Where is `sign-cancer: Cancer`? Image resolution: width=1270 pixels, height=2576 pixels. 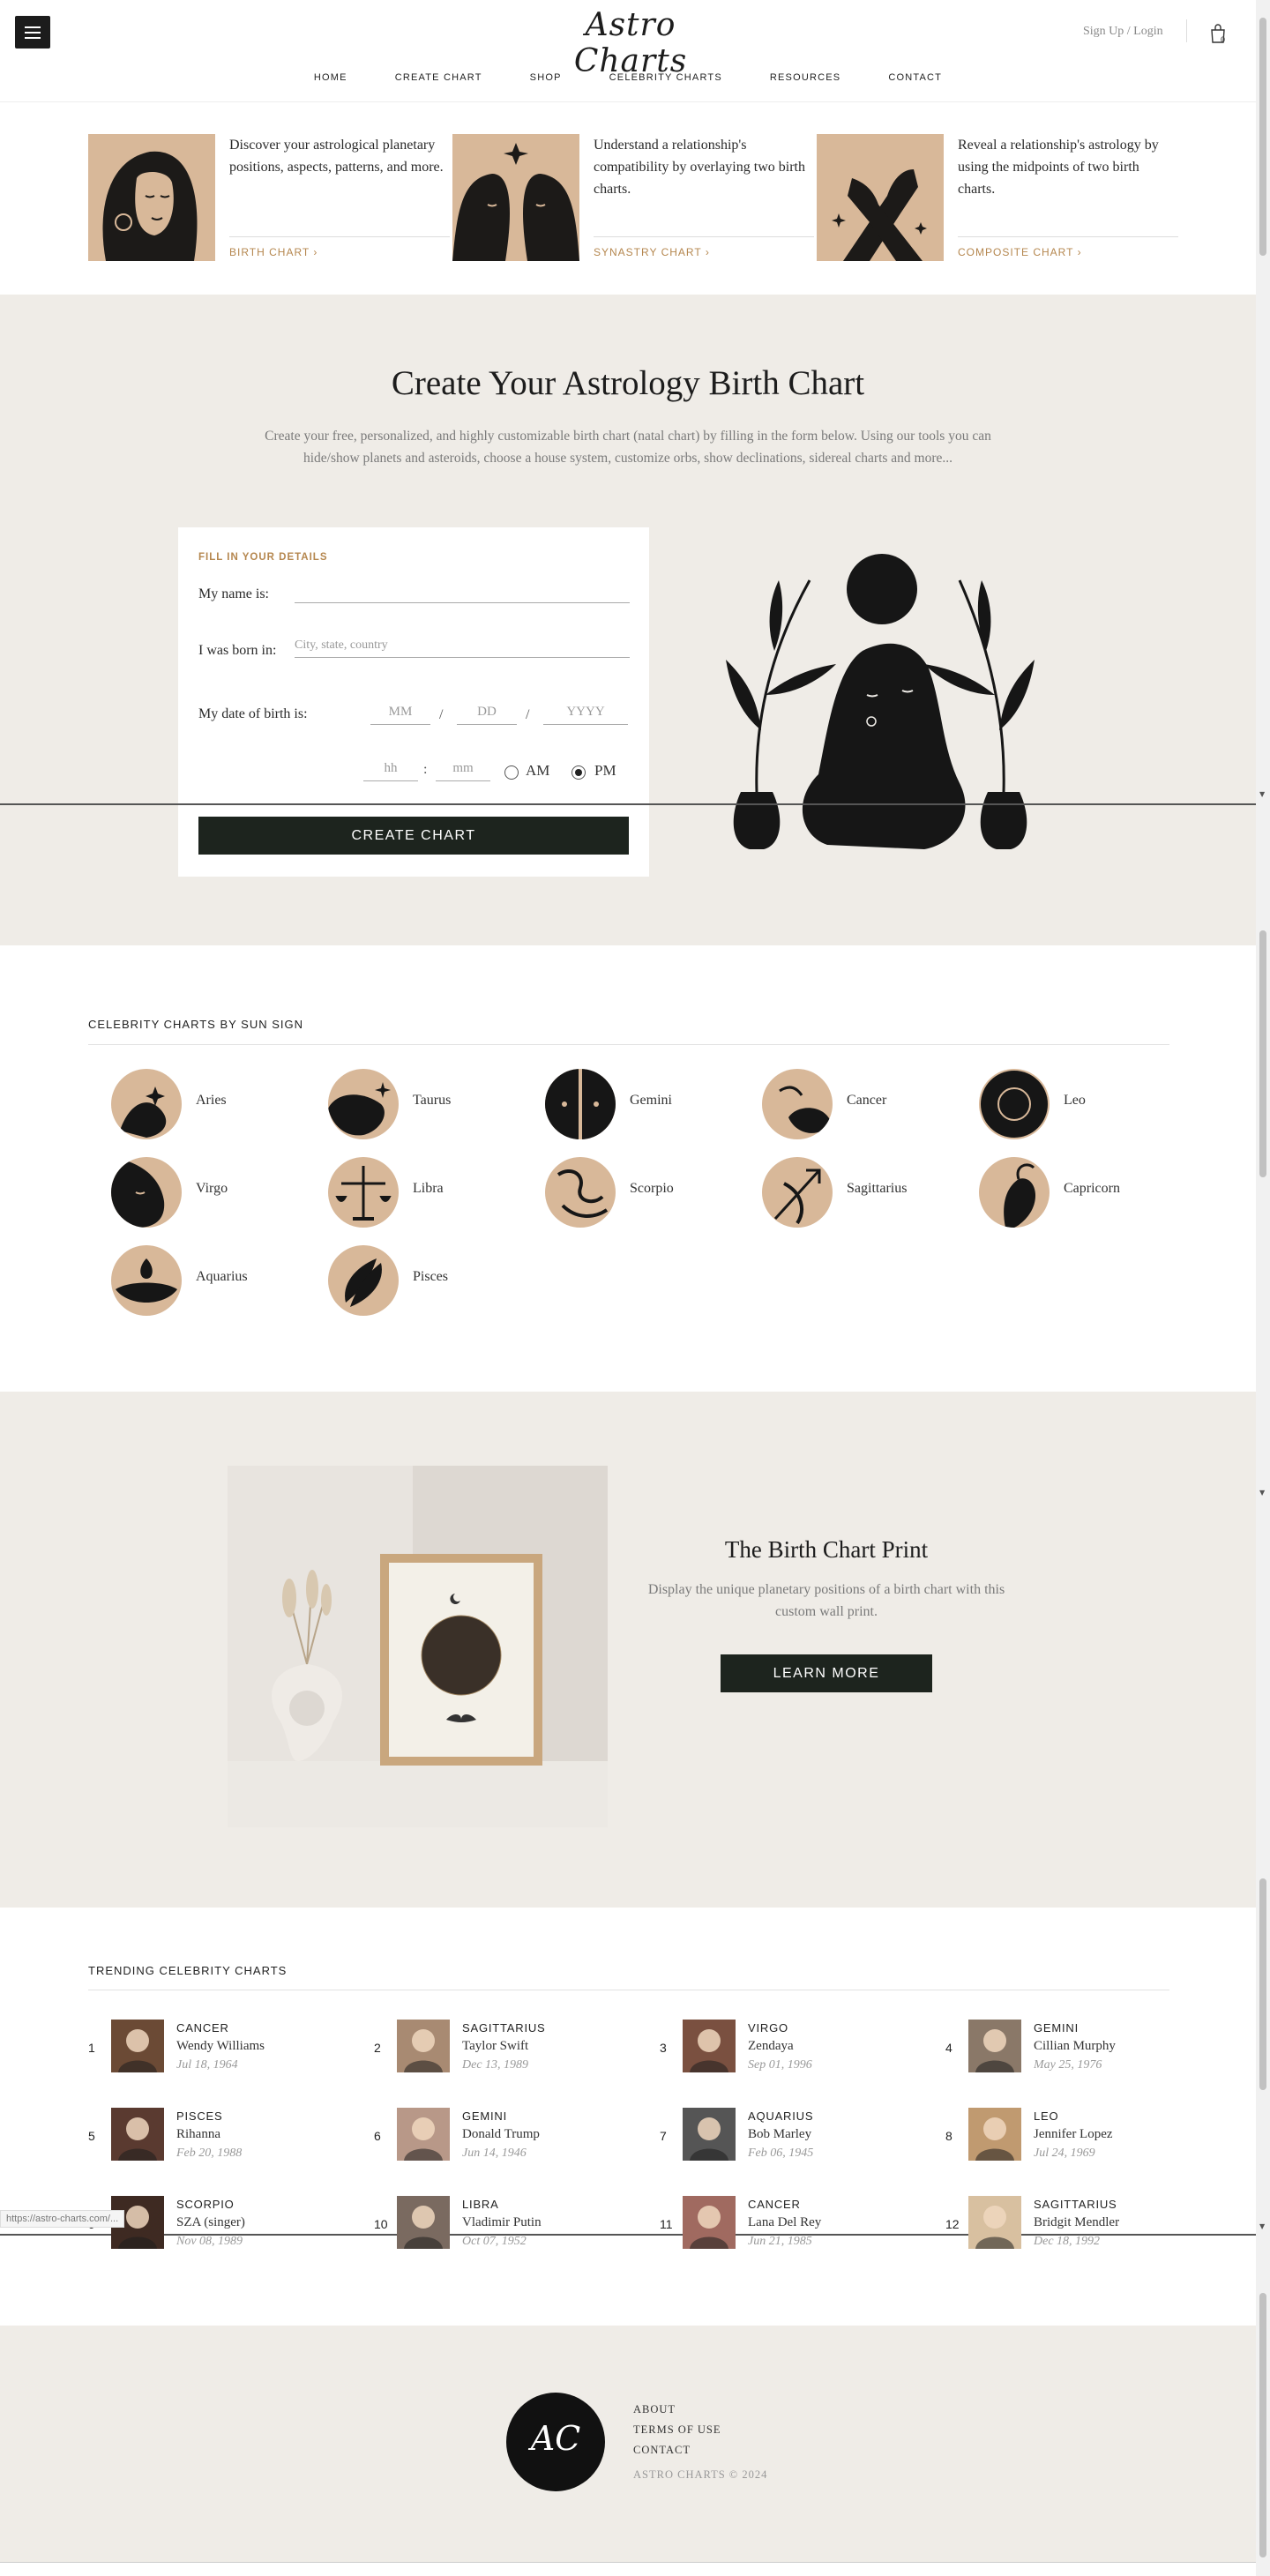
sign-cancer: Cancer is located at coordinates (868, 1104).